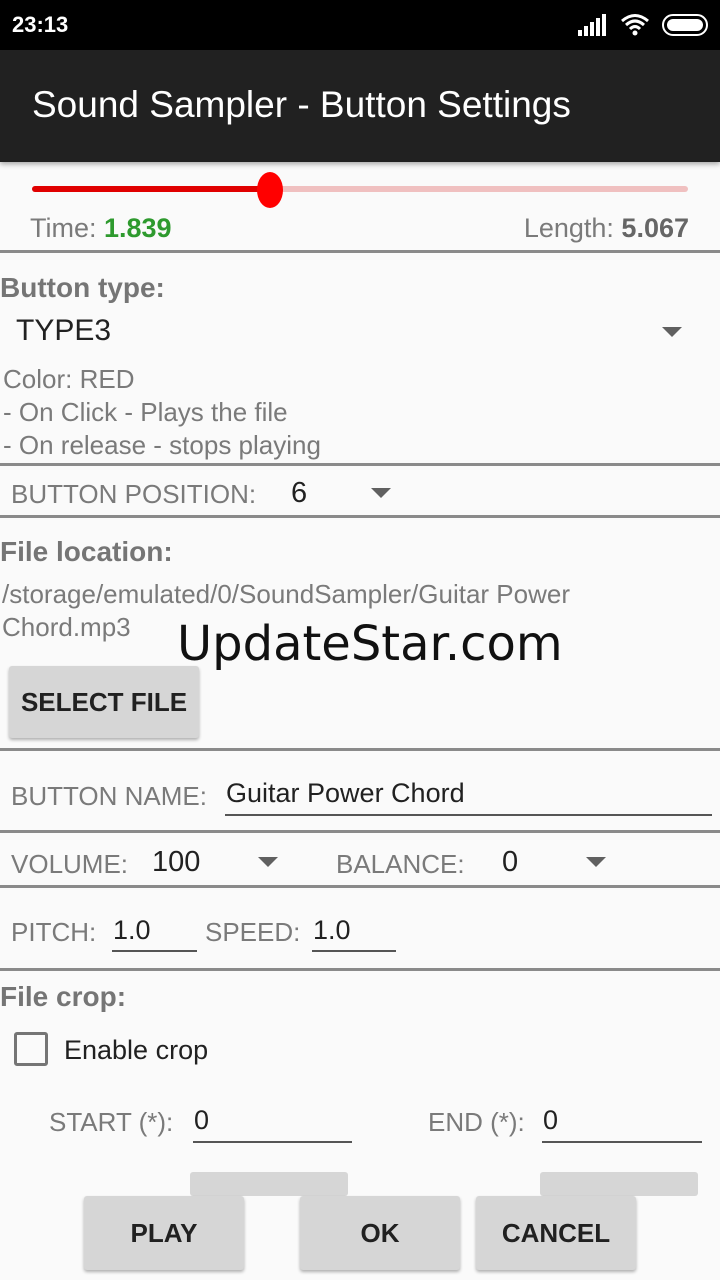 The image size is (720, 1280). Describe the element at coordinates (54, 932) in the screenshot. I see `pitch-label: PITCH:` at that location.